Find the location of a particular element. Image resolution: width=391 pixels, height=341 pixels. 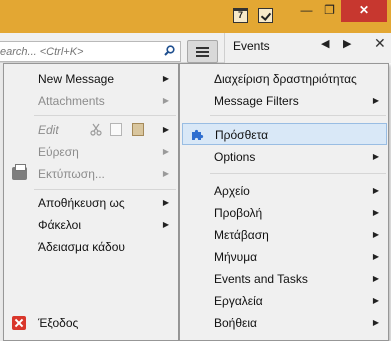

menu-item-label: Edit is located at coordinates (48, 130).